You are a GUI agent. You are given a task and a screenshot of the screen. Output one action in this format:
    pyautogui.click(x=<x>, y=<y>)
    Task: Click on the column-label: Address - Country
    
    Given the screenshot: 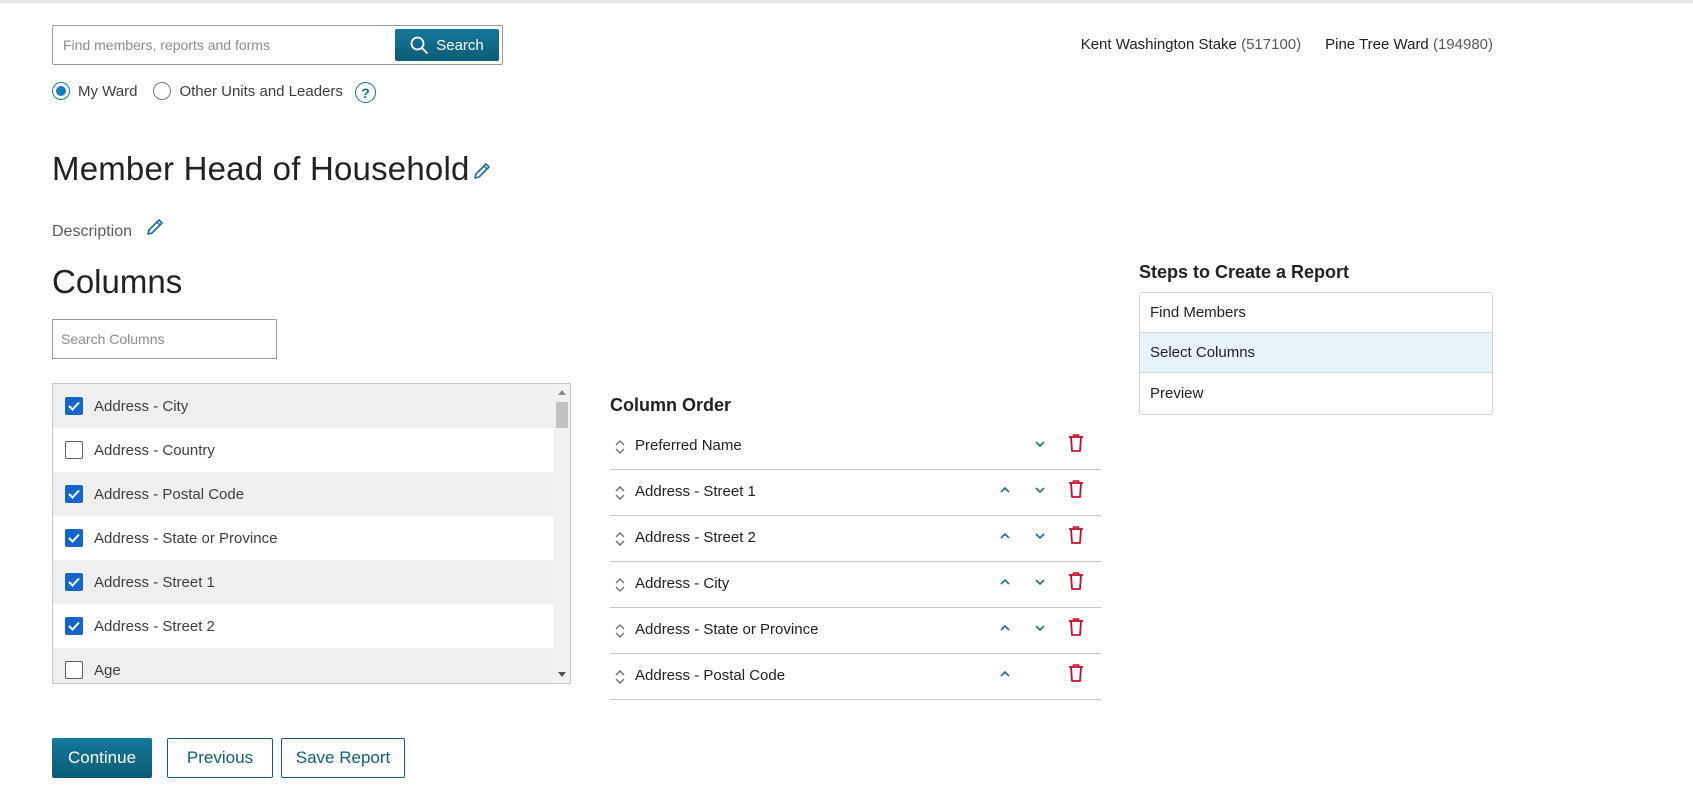 What is the action you would take?
    pyautogui.click(x=154, y=450)
    